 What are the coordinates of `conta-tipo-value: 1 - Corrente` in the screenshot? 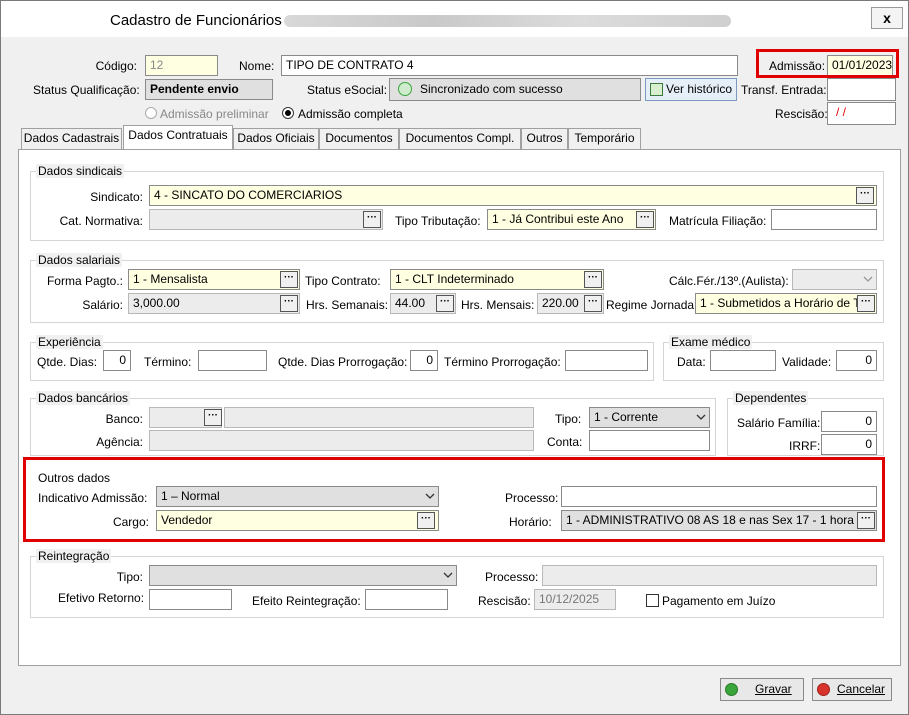 It's located at (626, 417).